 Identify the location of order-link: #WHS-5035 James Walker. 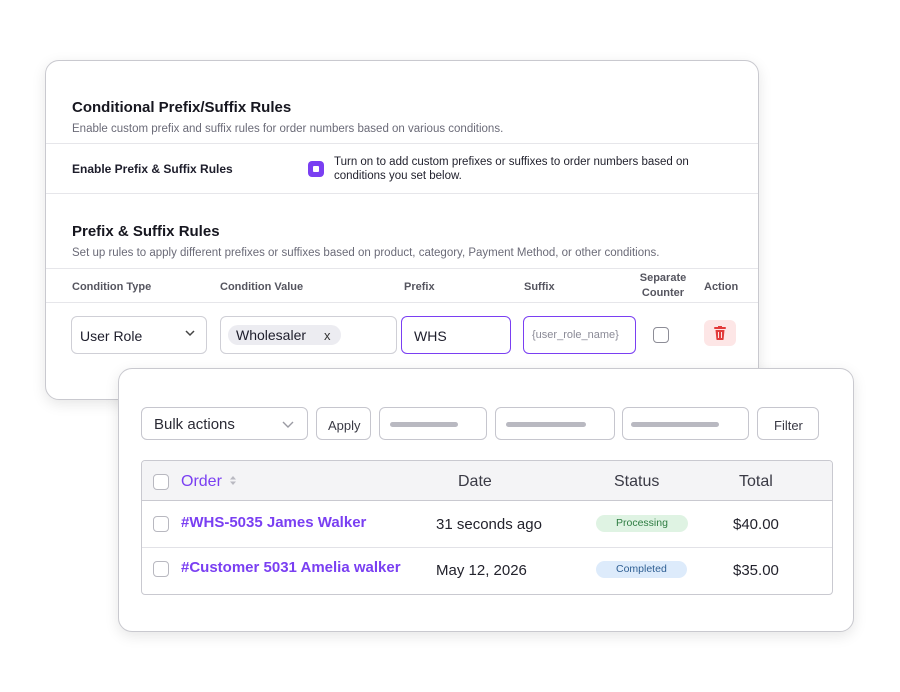
(273, 522).